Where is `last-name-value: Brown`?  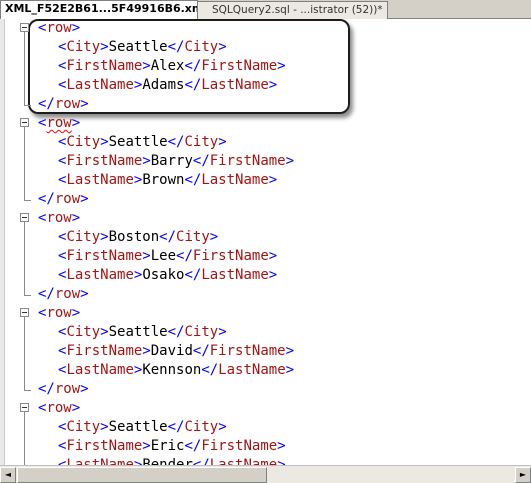
last-name-value: Brown is located at coordinates (163, 180).